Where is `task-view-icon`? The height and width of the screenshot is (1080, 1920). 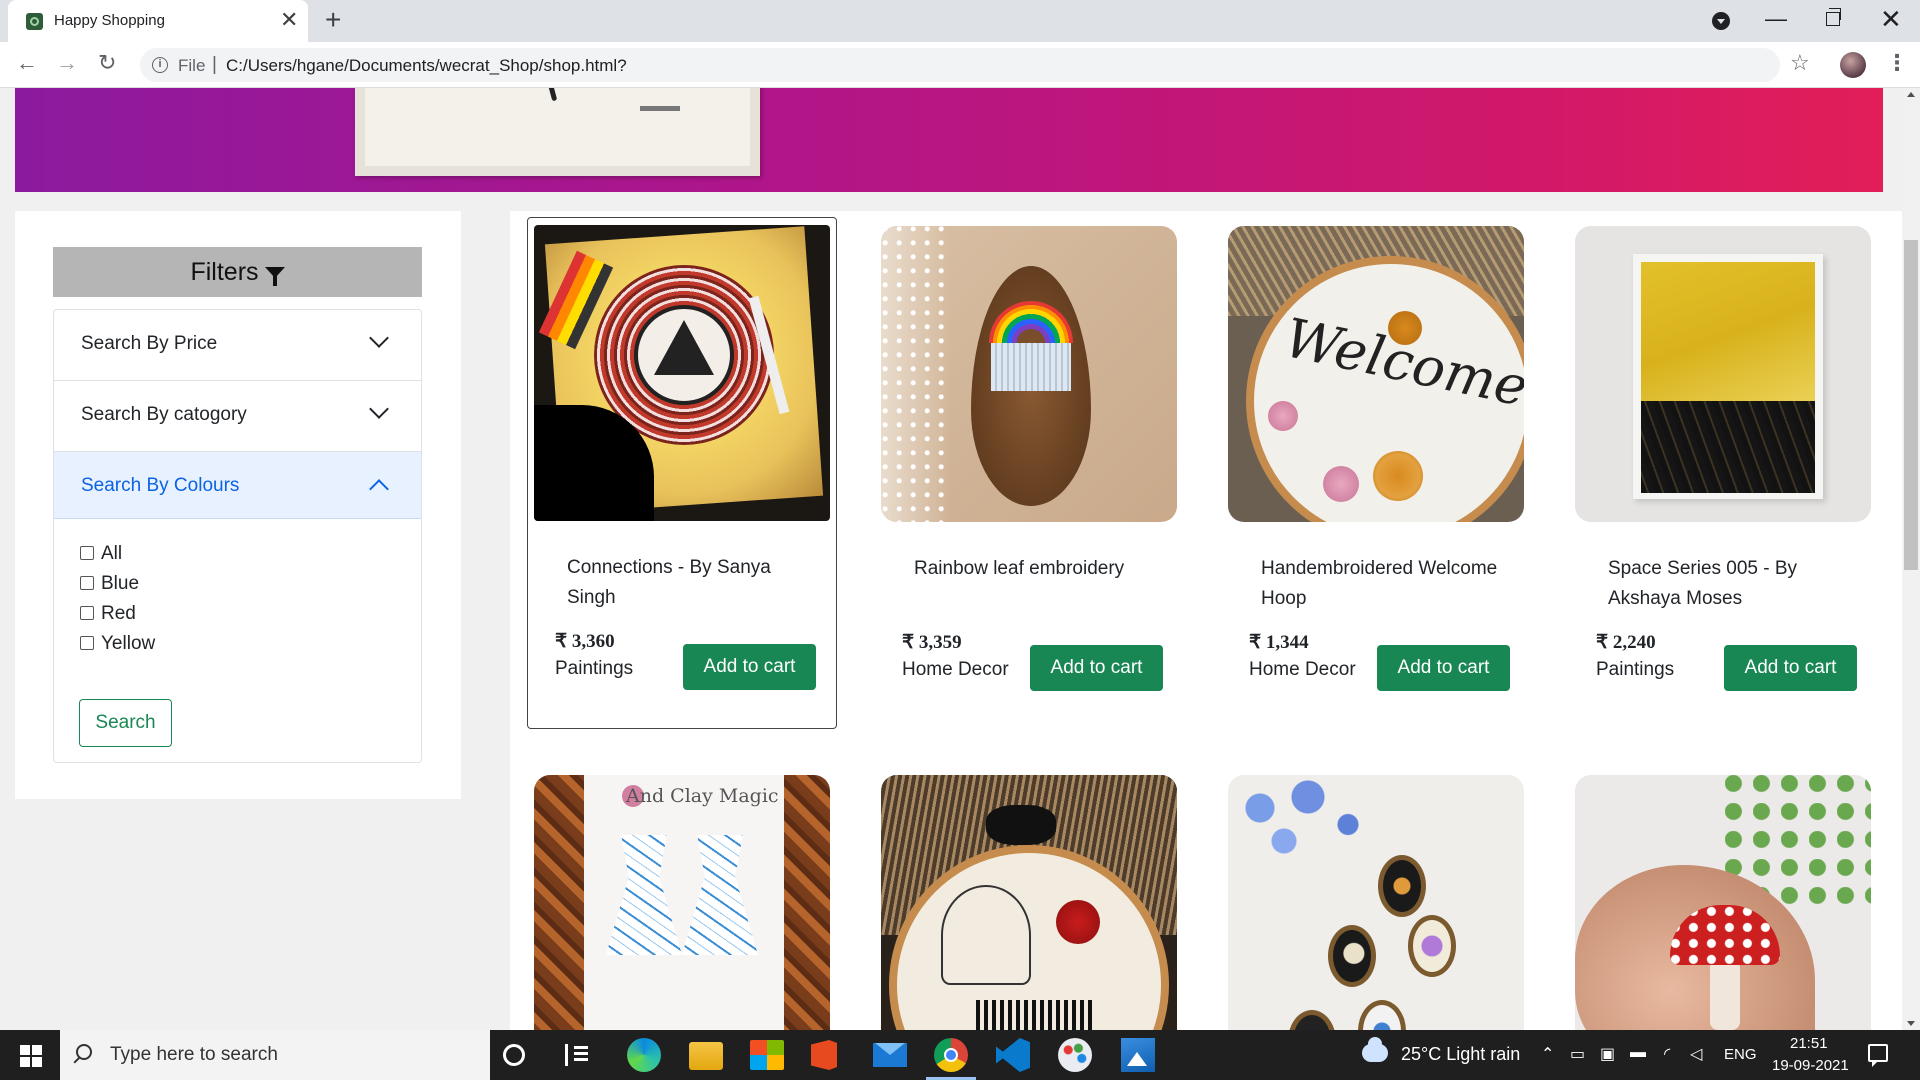
task-view-icon is located at coordinates (577, 1055).